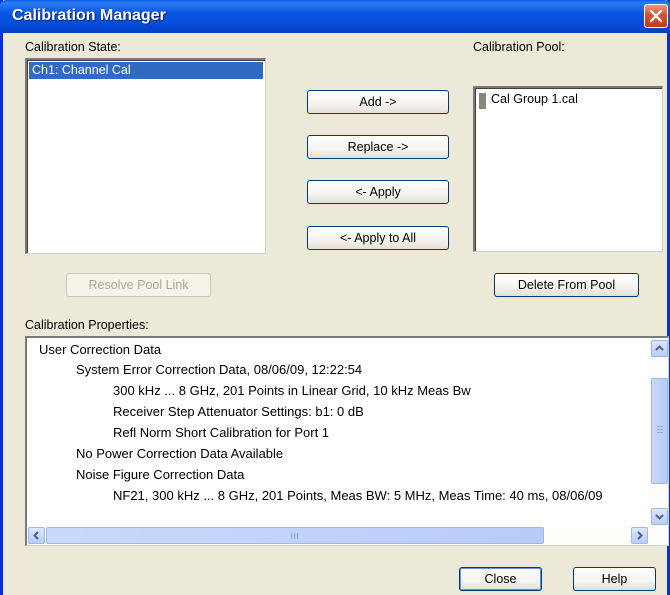 This screenshot has width=670, height=595. What do you see at coordinates (566, 285) in the screenshot?
I see `delete-from-pool-button: Delete From Pool` at bounding box center [566, 285].